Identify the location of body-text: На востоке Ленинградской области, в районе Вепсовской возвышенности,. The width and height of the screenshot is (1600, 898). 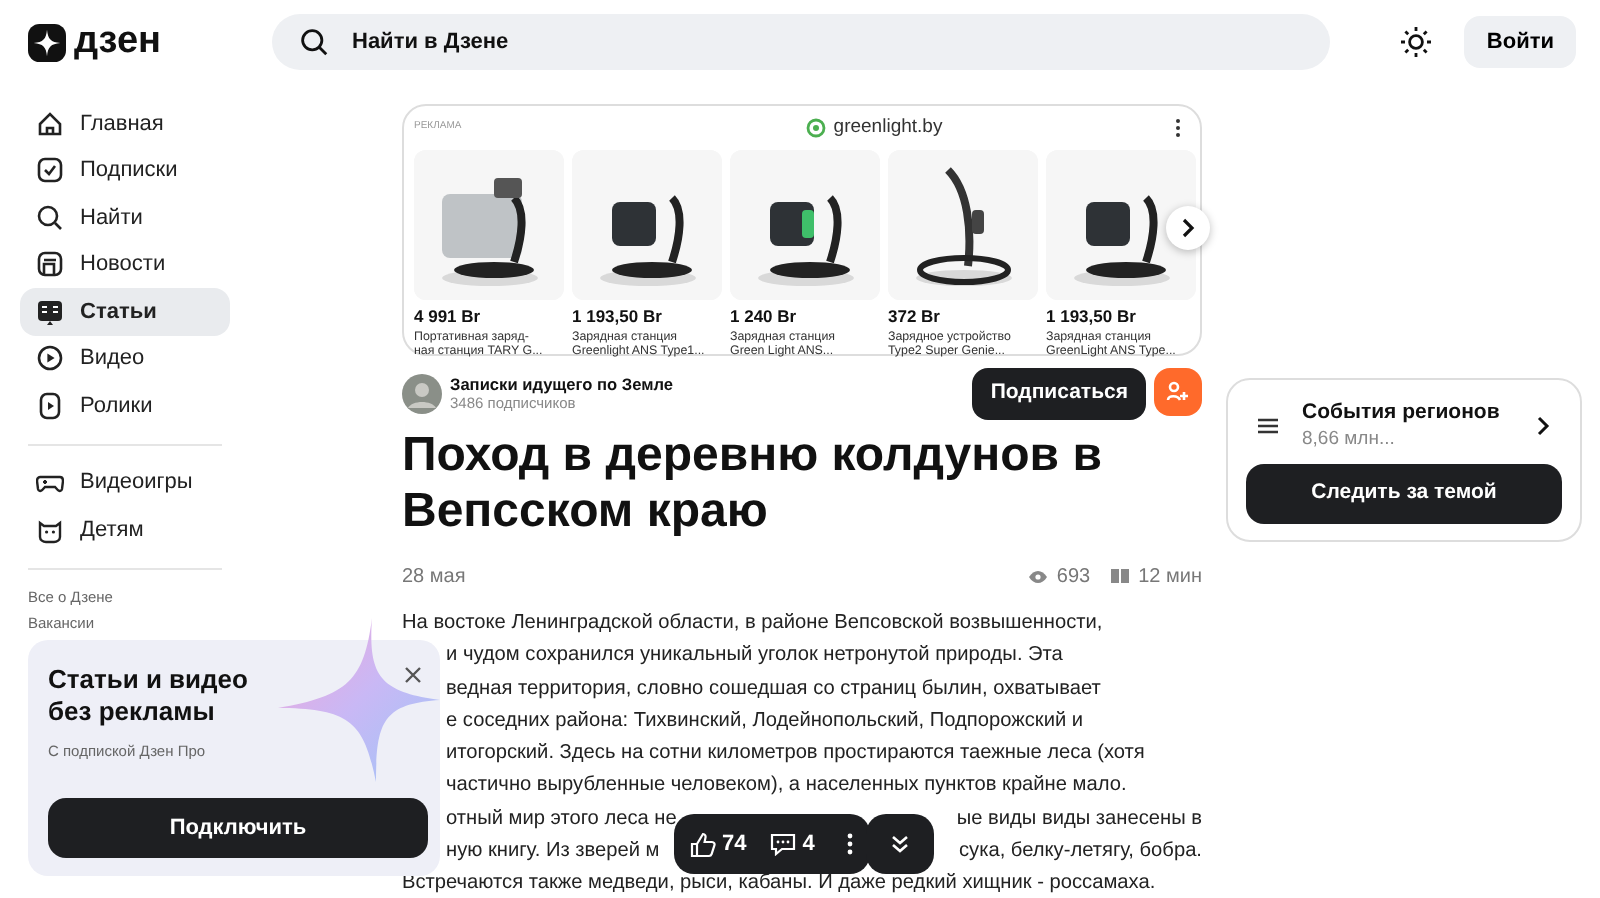
(752, 624).